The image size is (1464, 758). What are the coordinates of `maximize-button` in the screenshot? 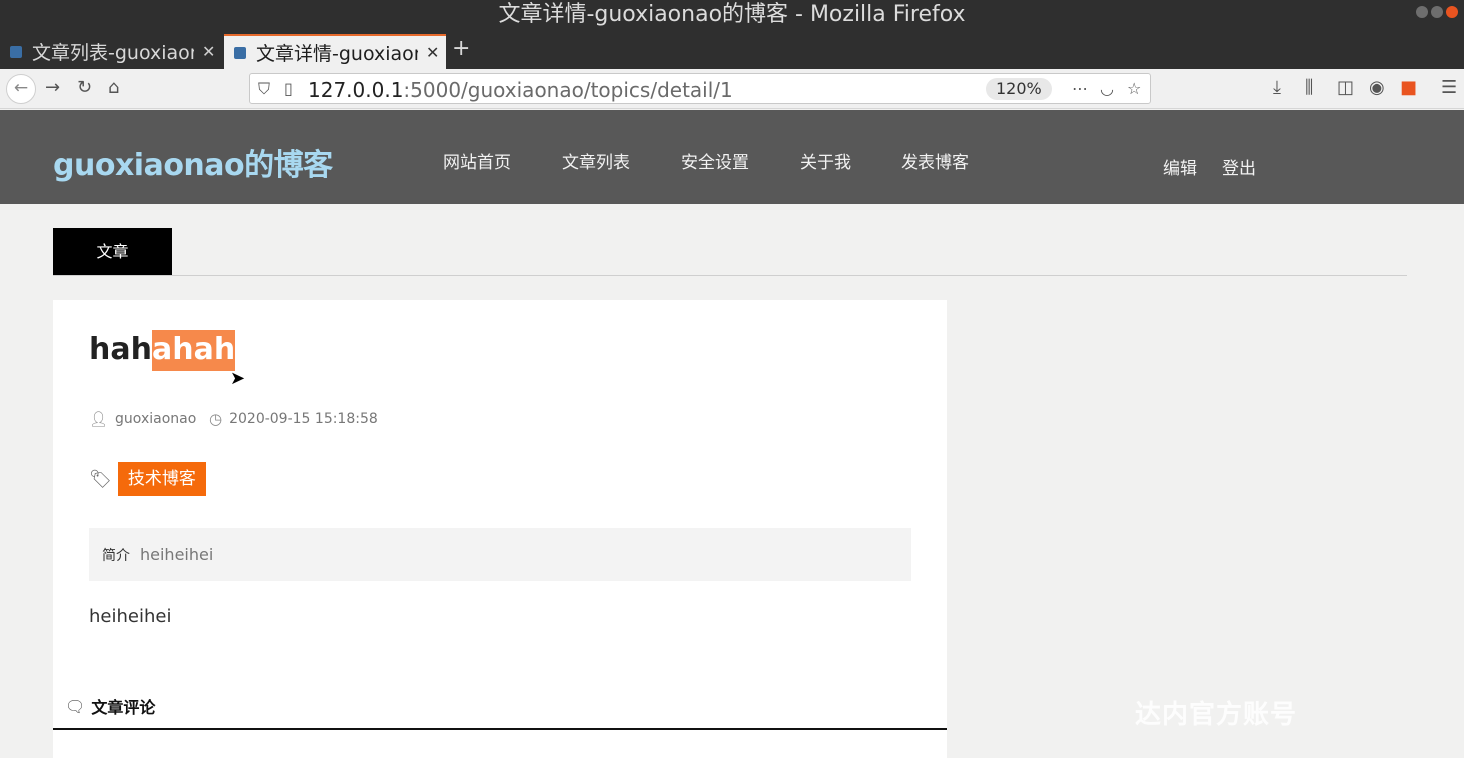 It's located at (1437, 12).